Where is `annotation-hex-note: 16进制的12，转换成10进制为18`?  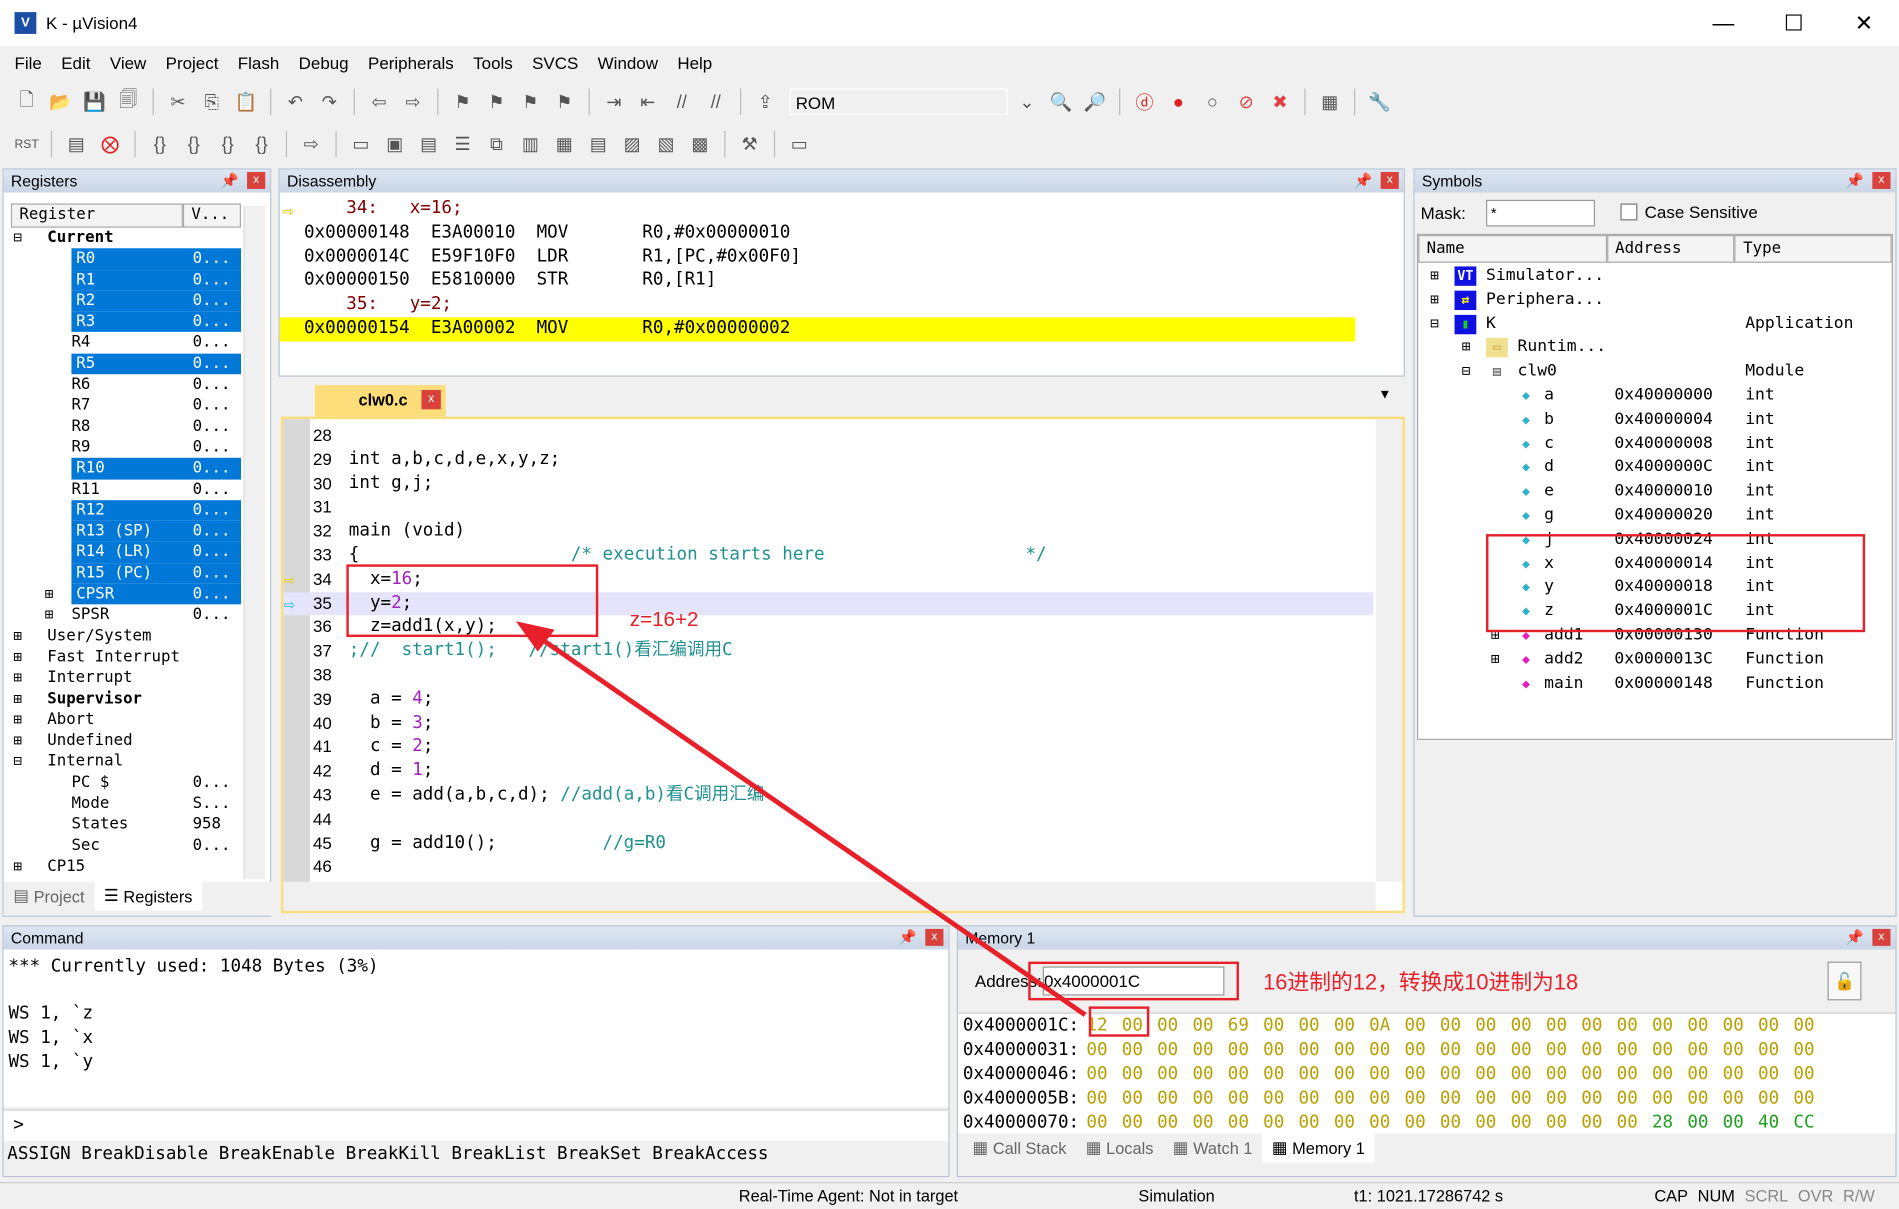 annotation-hex-note: 16进制的12，转换成10进制为18 is located at coordinates (1421, 982).